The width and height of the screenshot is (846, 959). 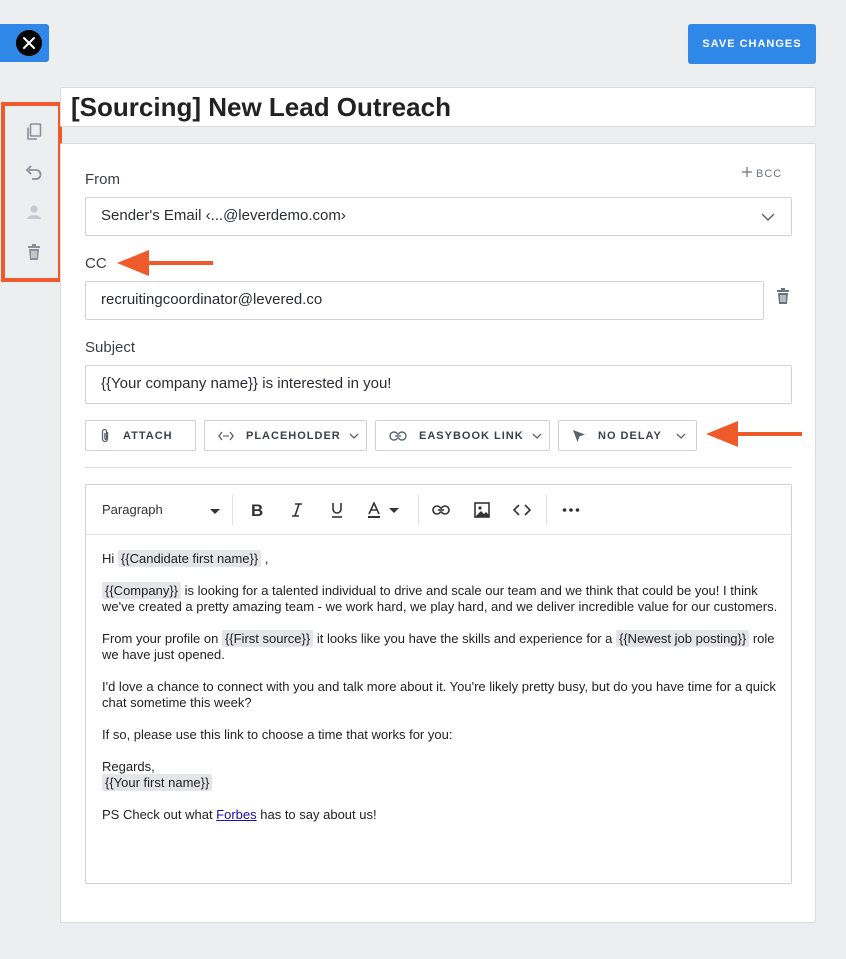 I want to click on cursor-icon, so click(x=579, y=436).